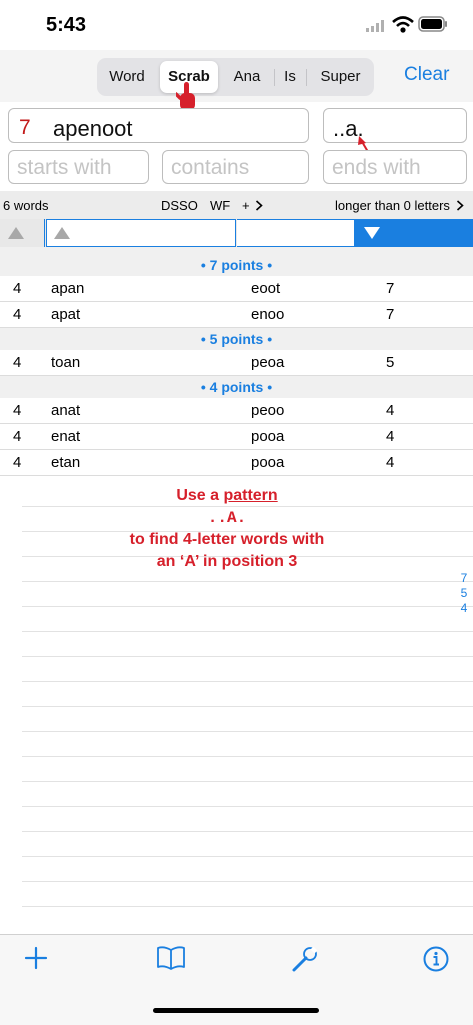  Describe the element at coordinates (236, 437) in the screenshot. I see `list-item: 4 enat pooa 4` at that location.